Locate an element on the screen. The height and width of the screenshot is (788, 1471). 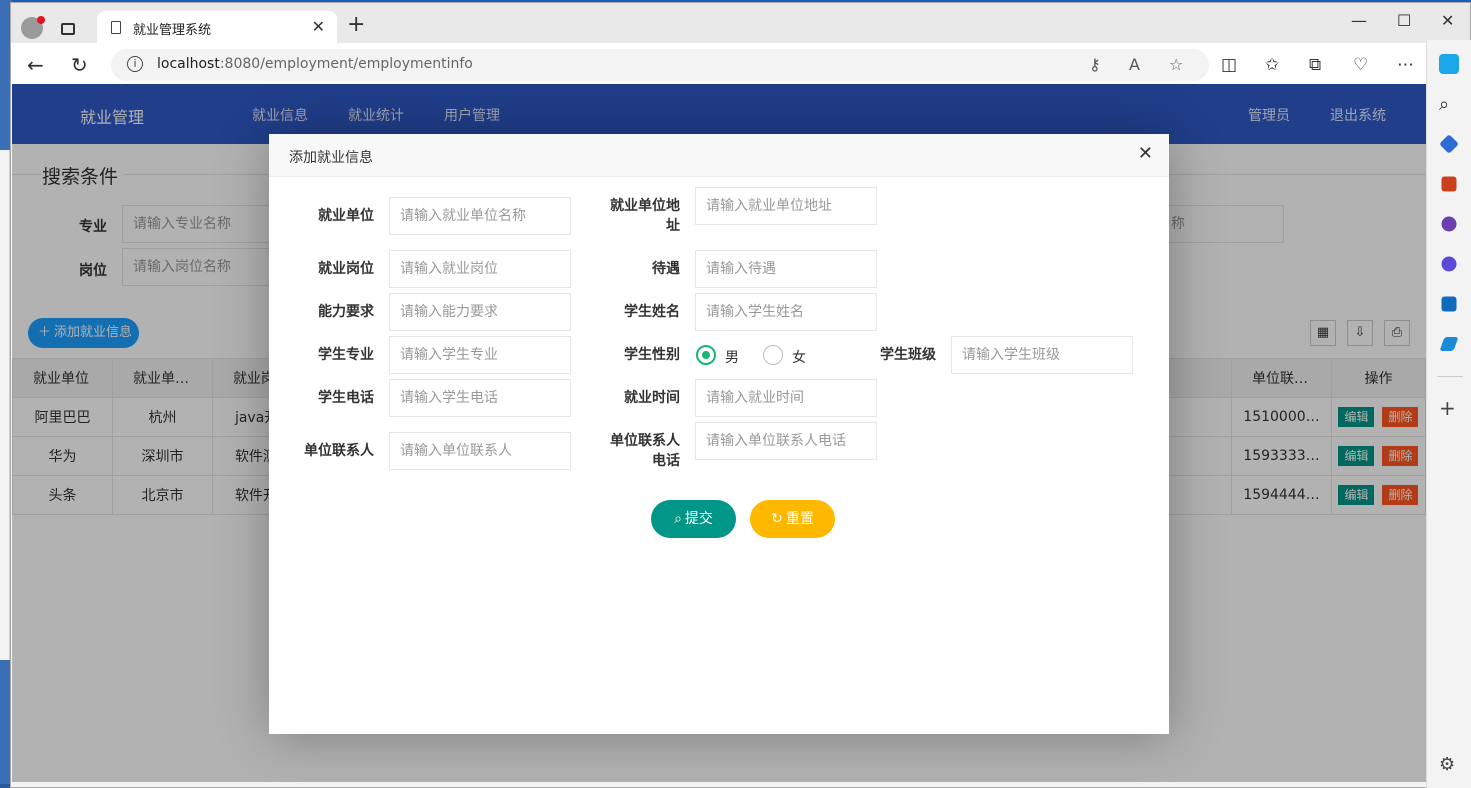
add-sidebar-icon: + is located at coordinates (1449, 408).